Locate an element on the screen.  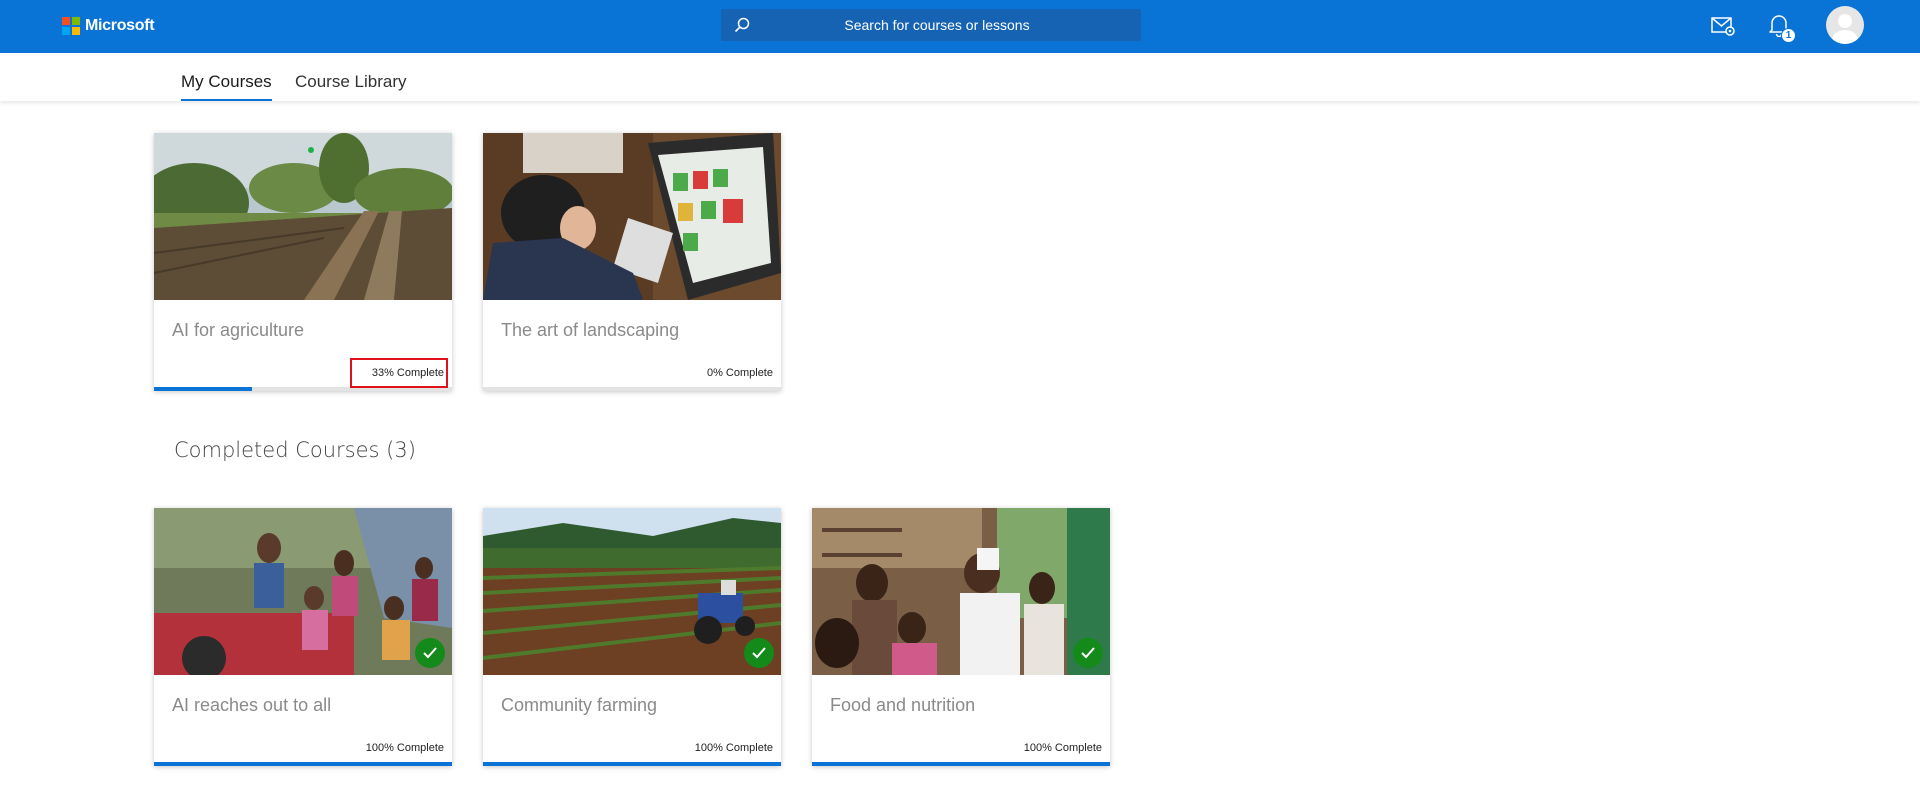
crop-rows-tractor-photo is located at coordinates (632, 591).